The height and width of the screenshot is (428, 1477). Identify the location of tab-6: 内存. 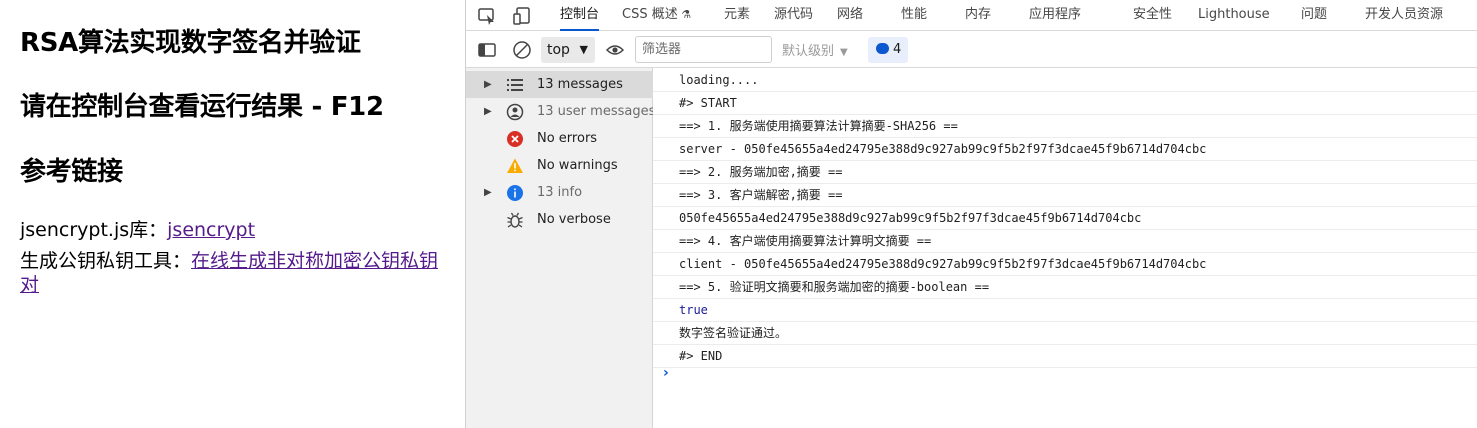
(978, 15).